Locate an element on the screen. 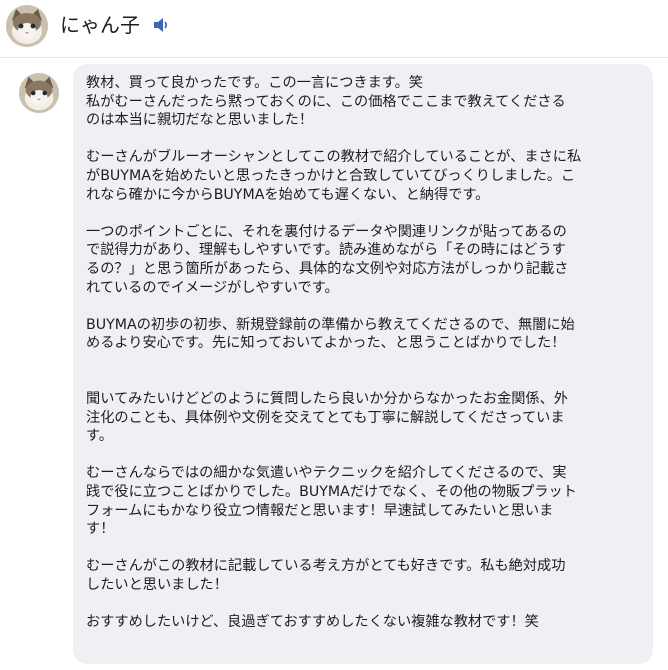 This screenshot has width=668, height=670. speaker-icon is located at coordinates (161, 25).